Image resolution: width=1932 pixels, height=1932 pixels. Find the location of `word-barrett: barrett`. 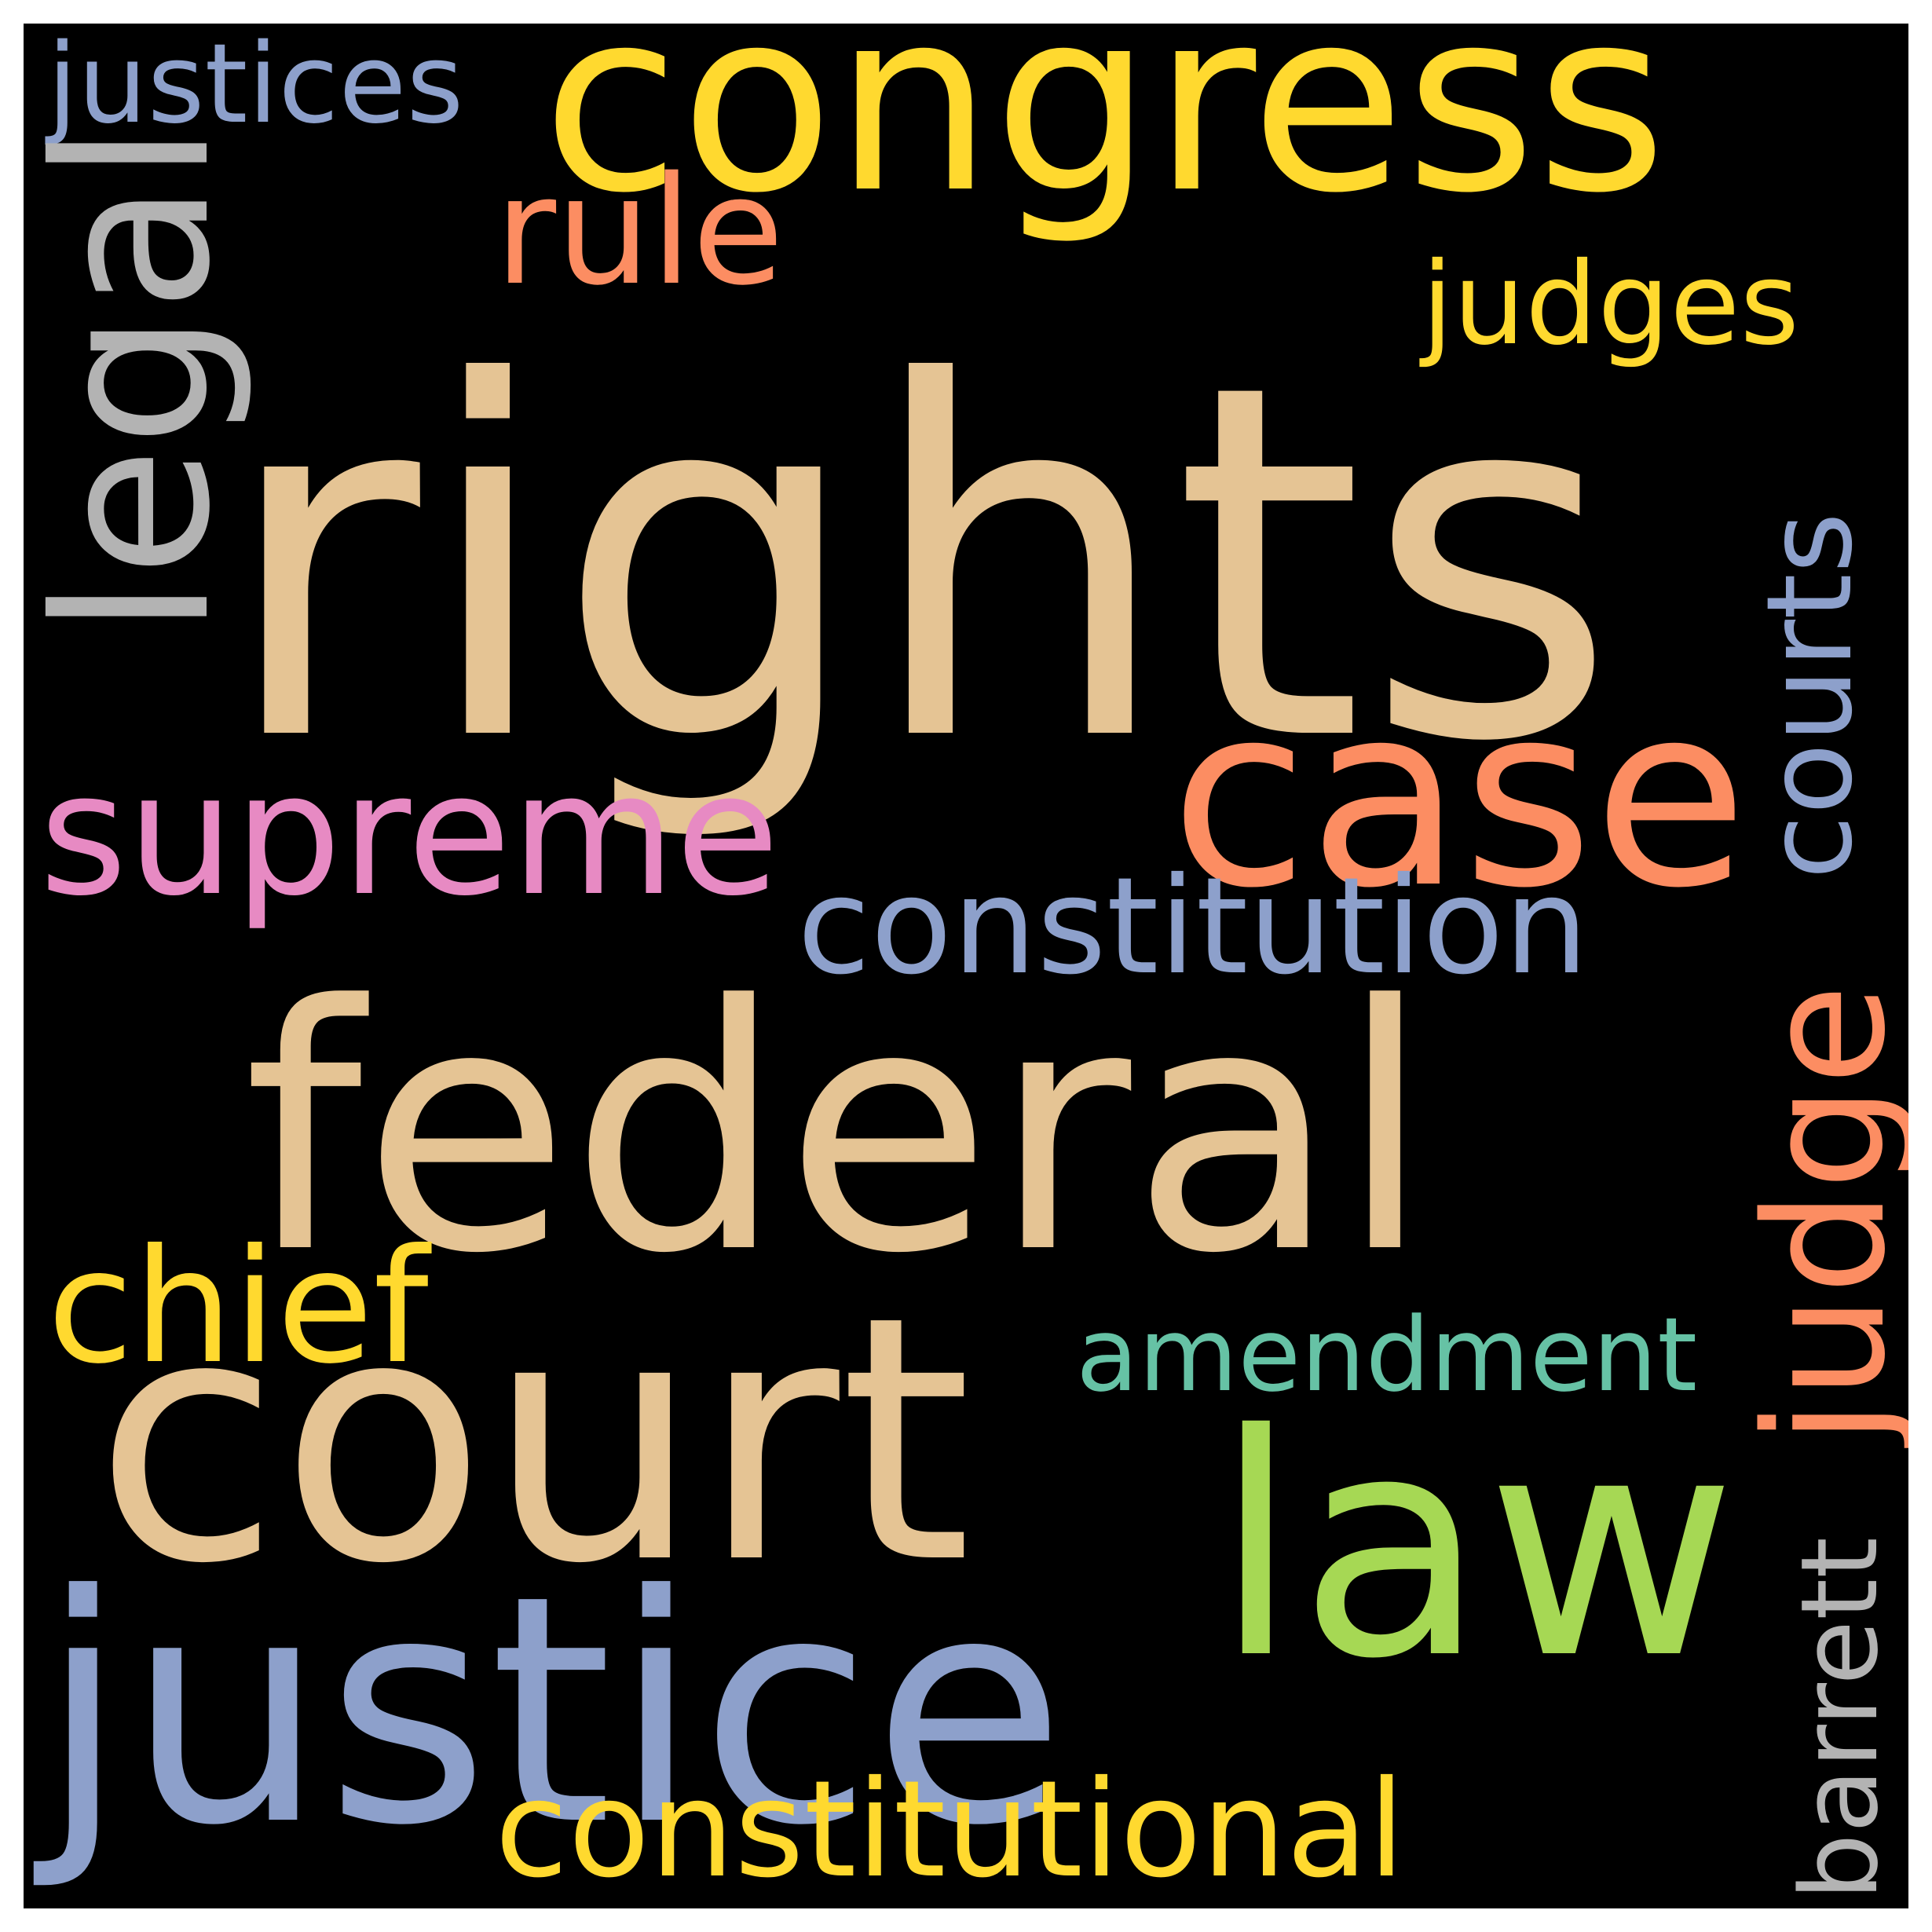

word-barrett: barrett is located at coordinates (1840, 1718).